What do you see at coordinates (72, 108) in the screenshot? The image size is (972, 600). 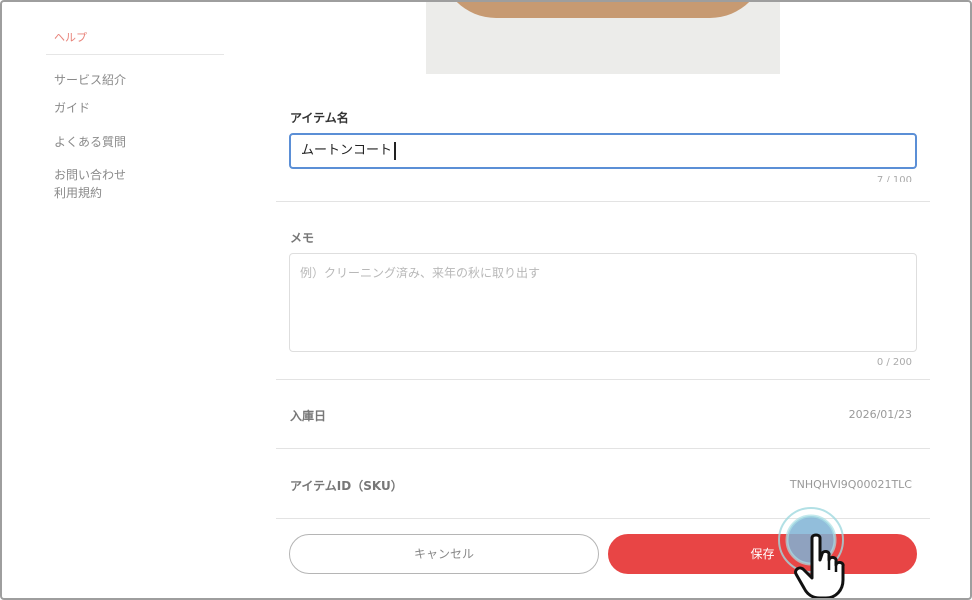 I see `sidebar-link-guide: ガイド` at bounding box center [72, 108].